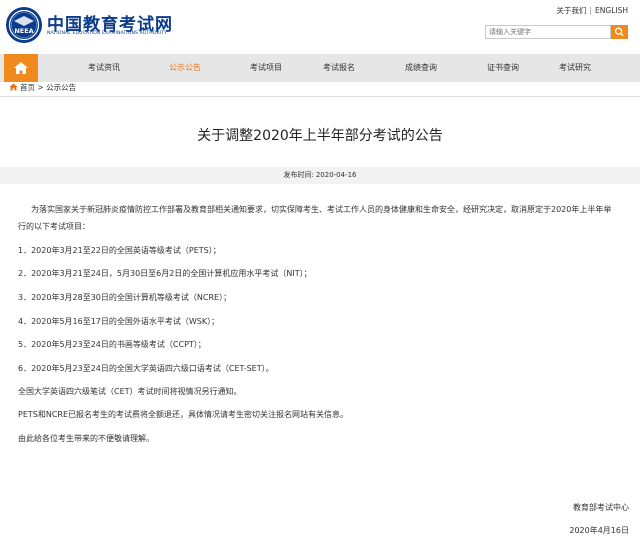 The height and width of the screenshot is (557, 640). I want to click on breadcrumb-divider, so click(320, 96).